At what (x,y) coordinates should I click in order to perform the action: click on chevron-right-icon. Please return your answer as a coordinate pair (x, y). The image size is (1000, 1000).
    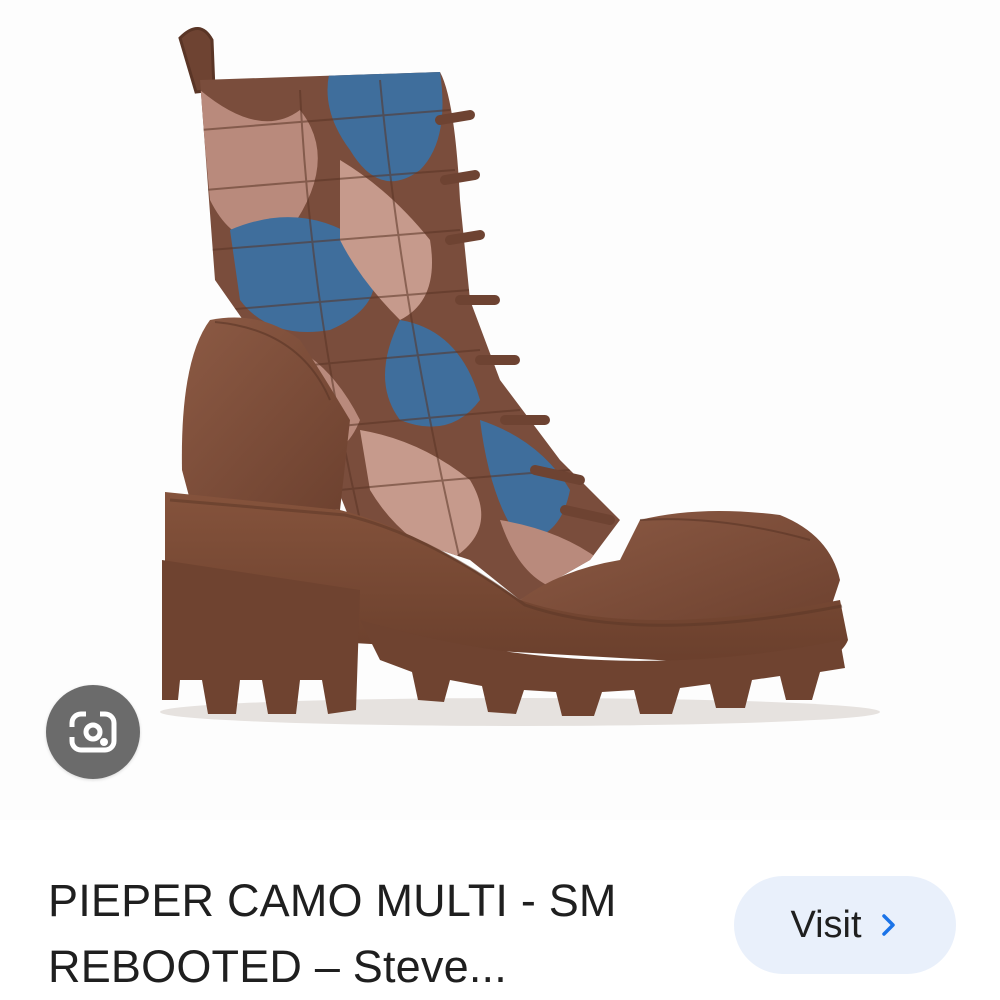
    Looking at the image, I should click on (888, 925).